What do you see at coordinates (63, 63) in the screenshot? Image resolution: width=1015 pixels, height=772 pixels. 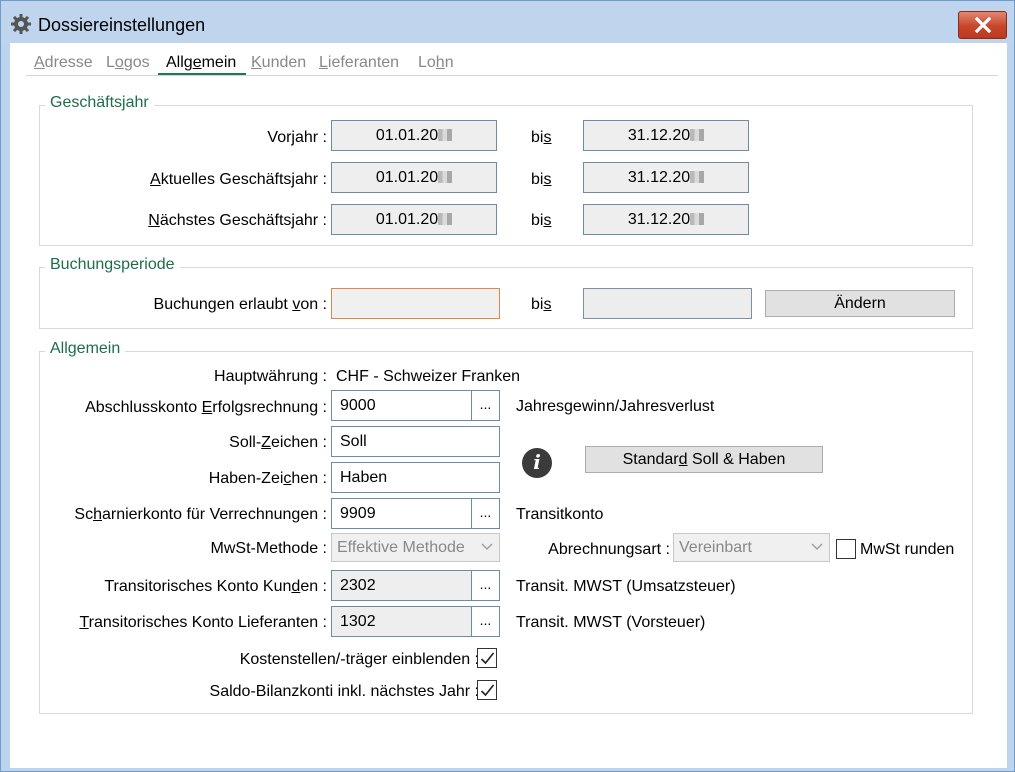 I see `tab-adresse: Adresse` at bounding box center [63, 63].